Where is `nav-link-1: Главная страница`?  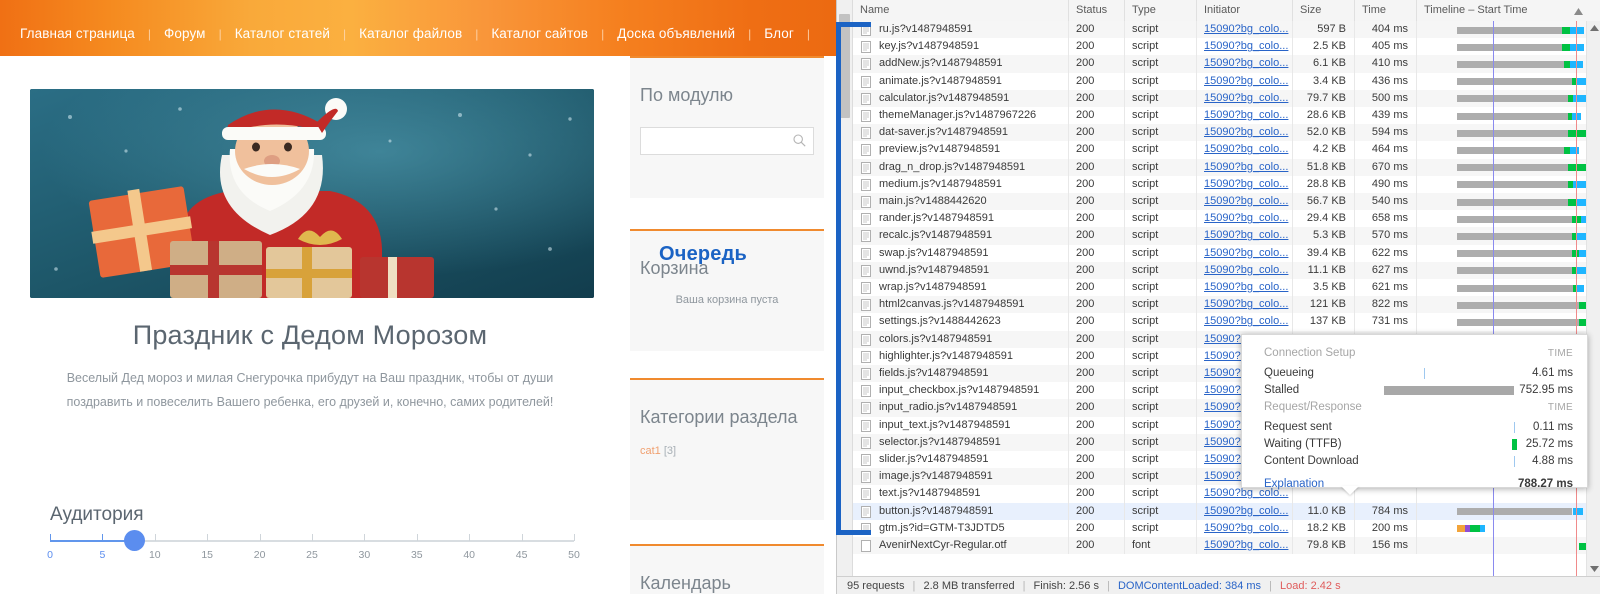 nav-link-1: Главная страница is located at coordinates (74, 33).